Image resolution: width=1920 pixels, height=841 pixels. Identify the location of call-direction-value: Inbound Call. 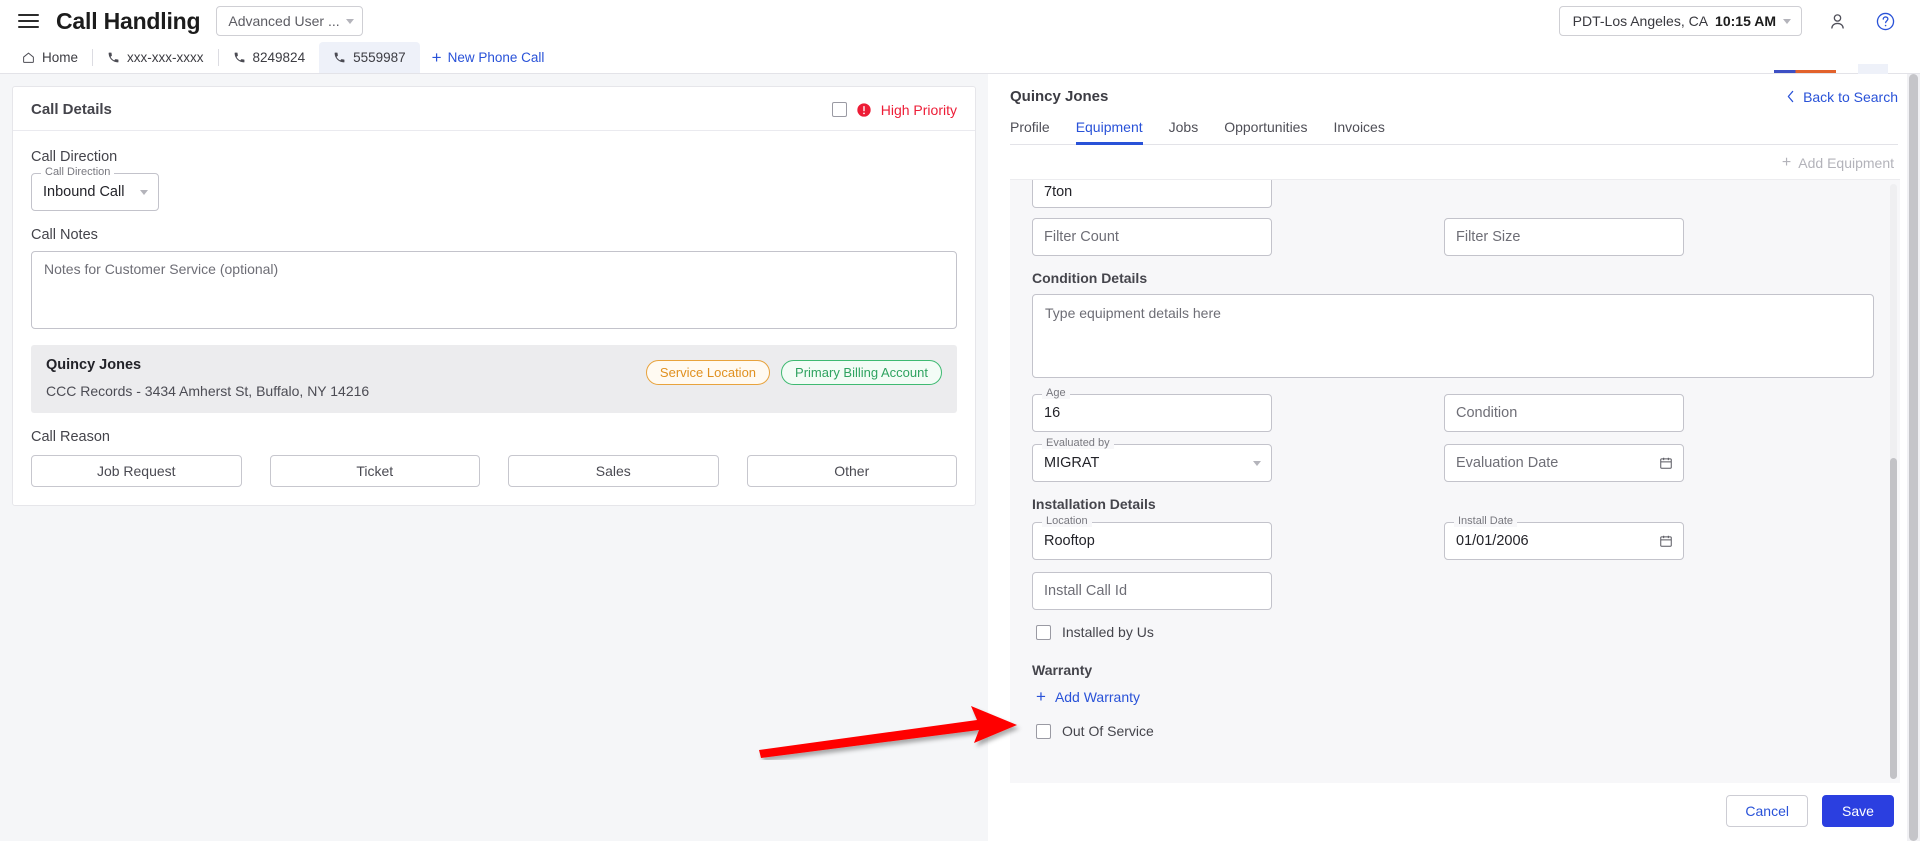
(84, 192).